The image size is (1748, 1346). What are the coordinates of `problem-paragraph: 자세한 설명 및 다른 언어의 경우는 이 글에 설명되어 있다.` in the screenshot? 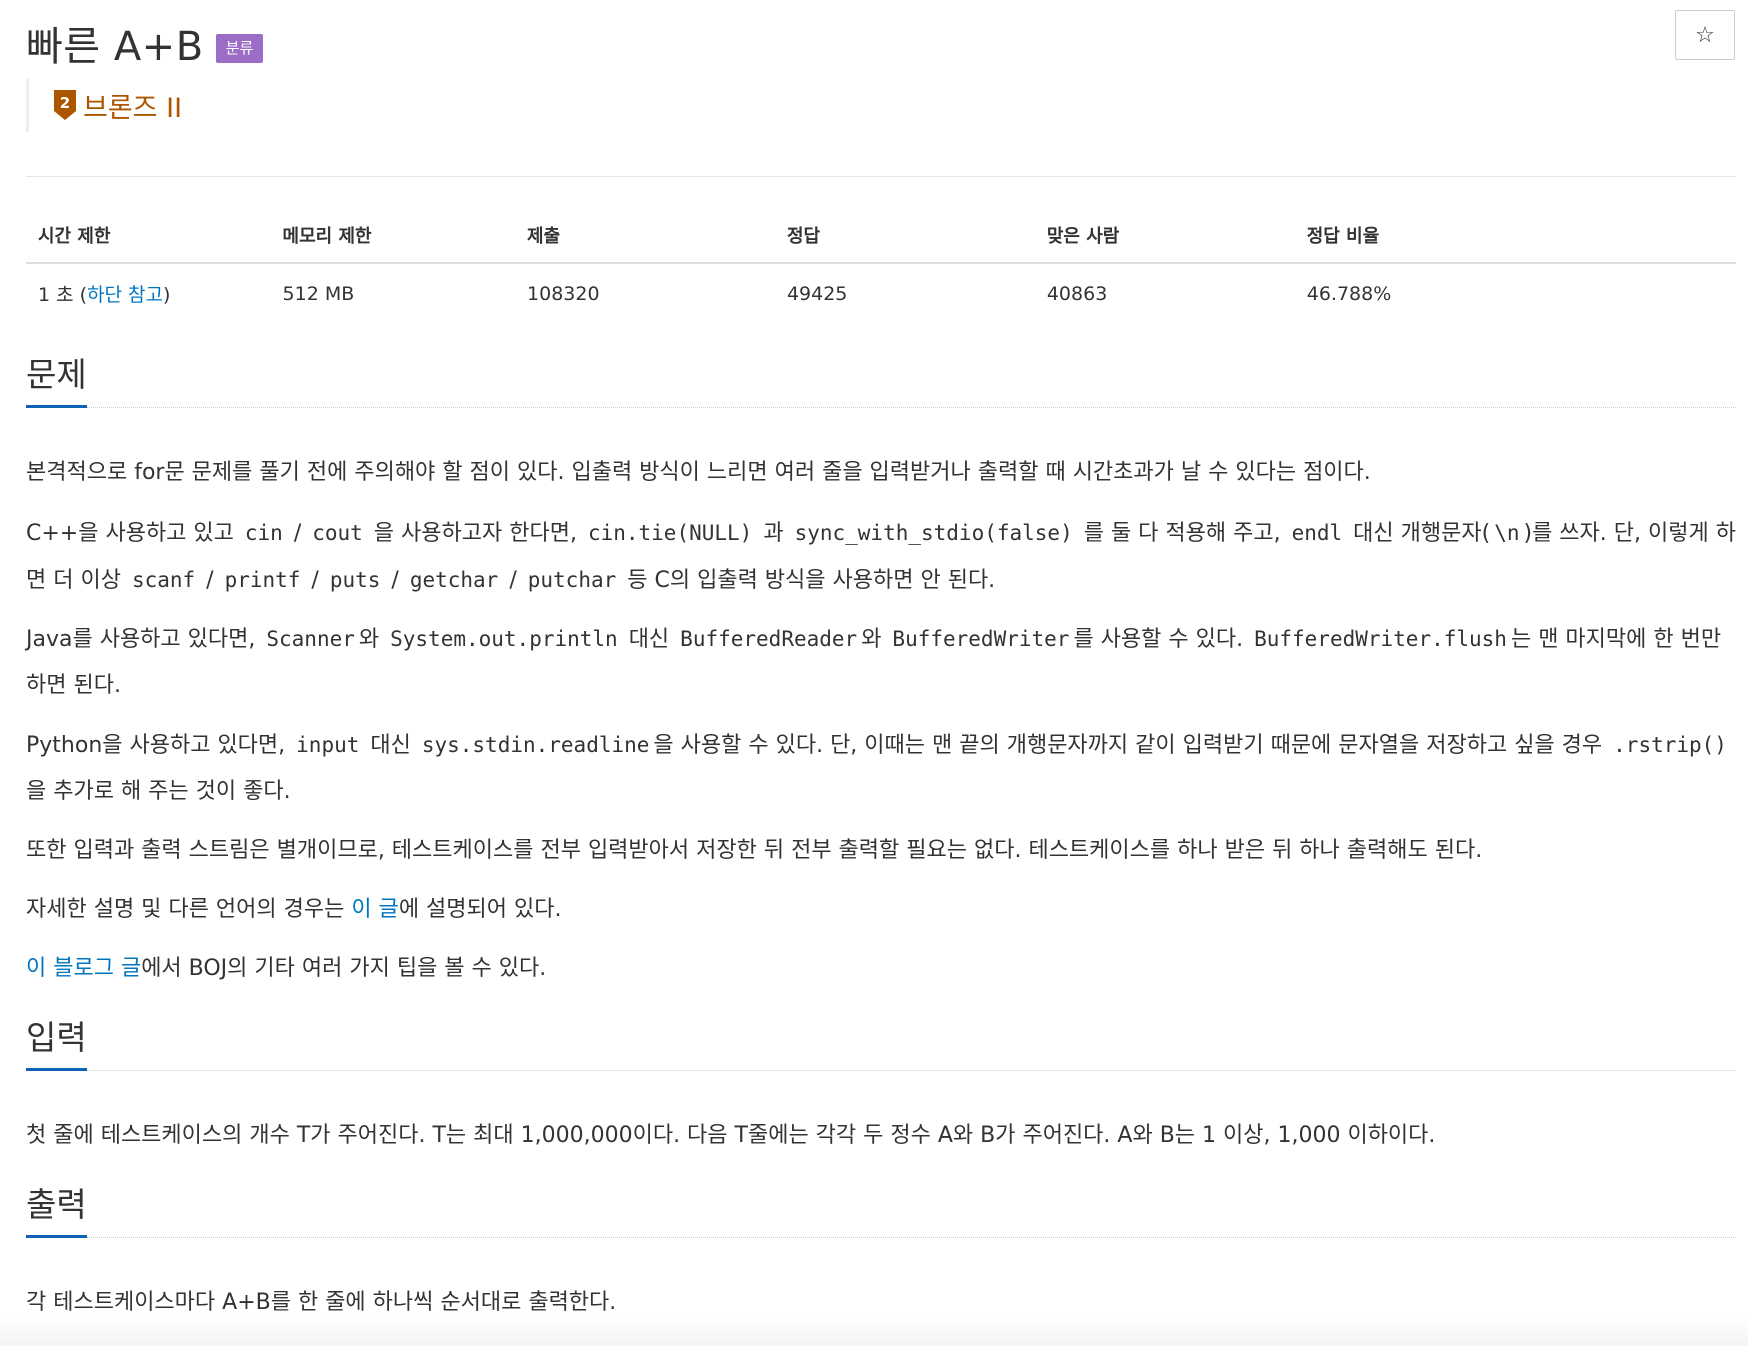 It's located at (294, 909).